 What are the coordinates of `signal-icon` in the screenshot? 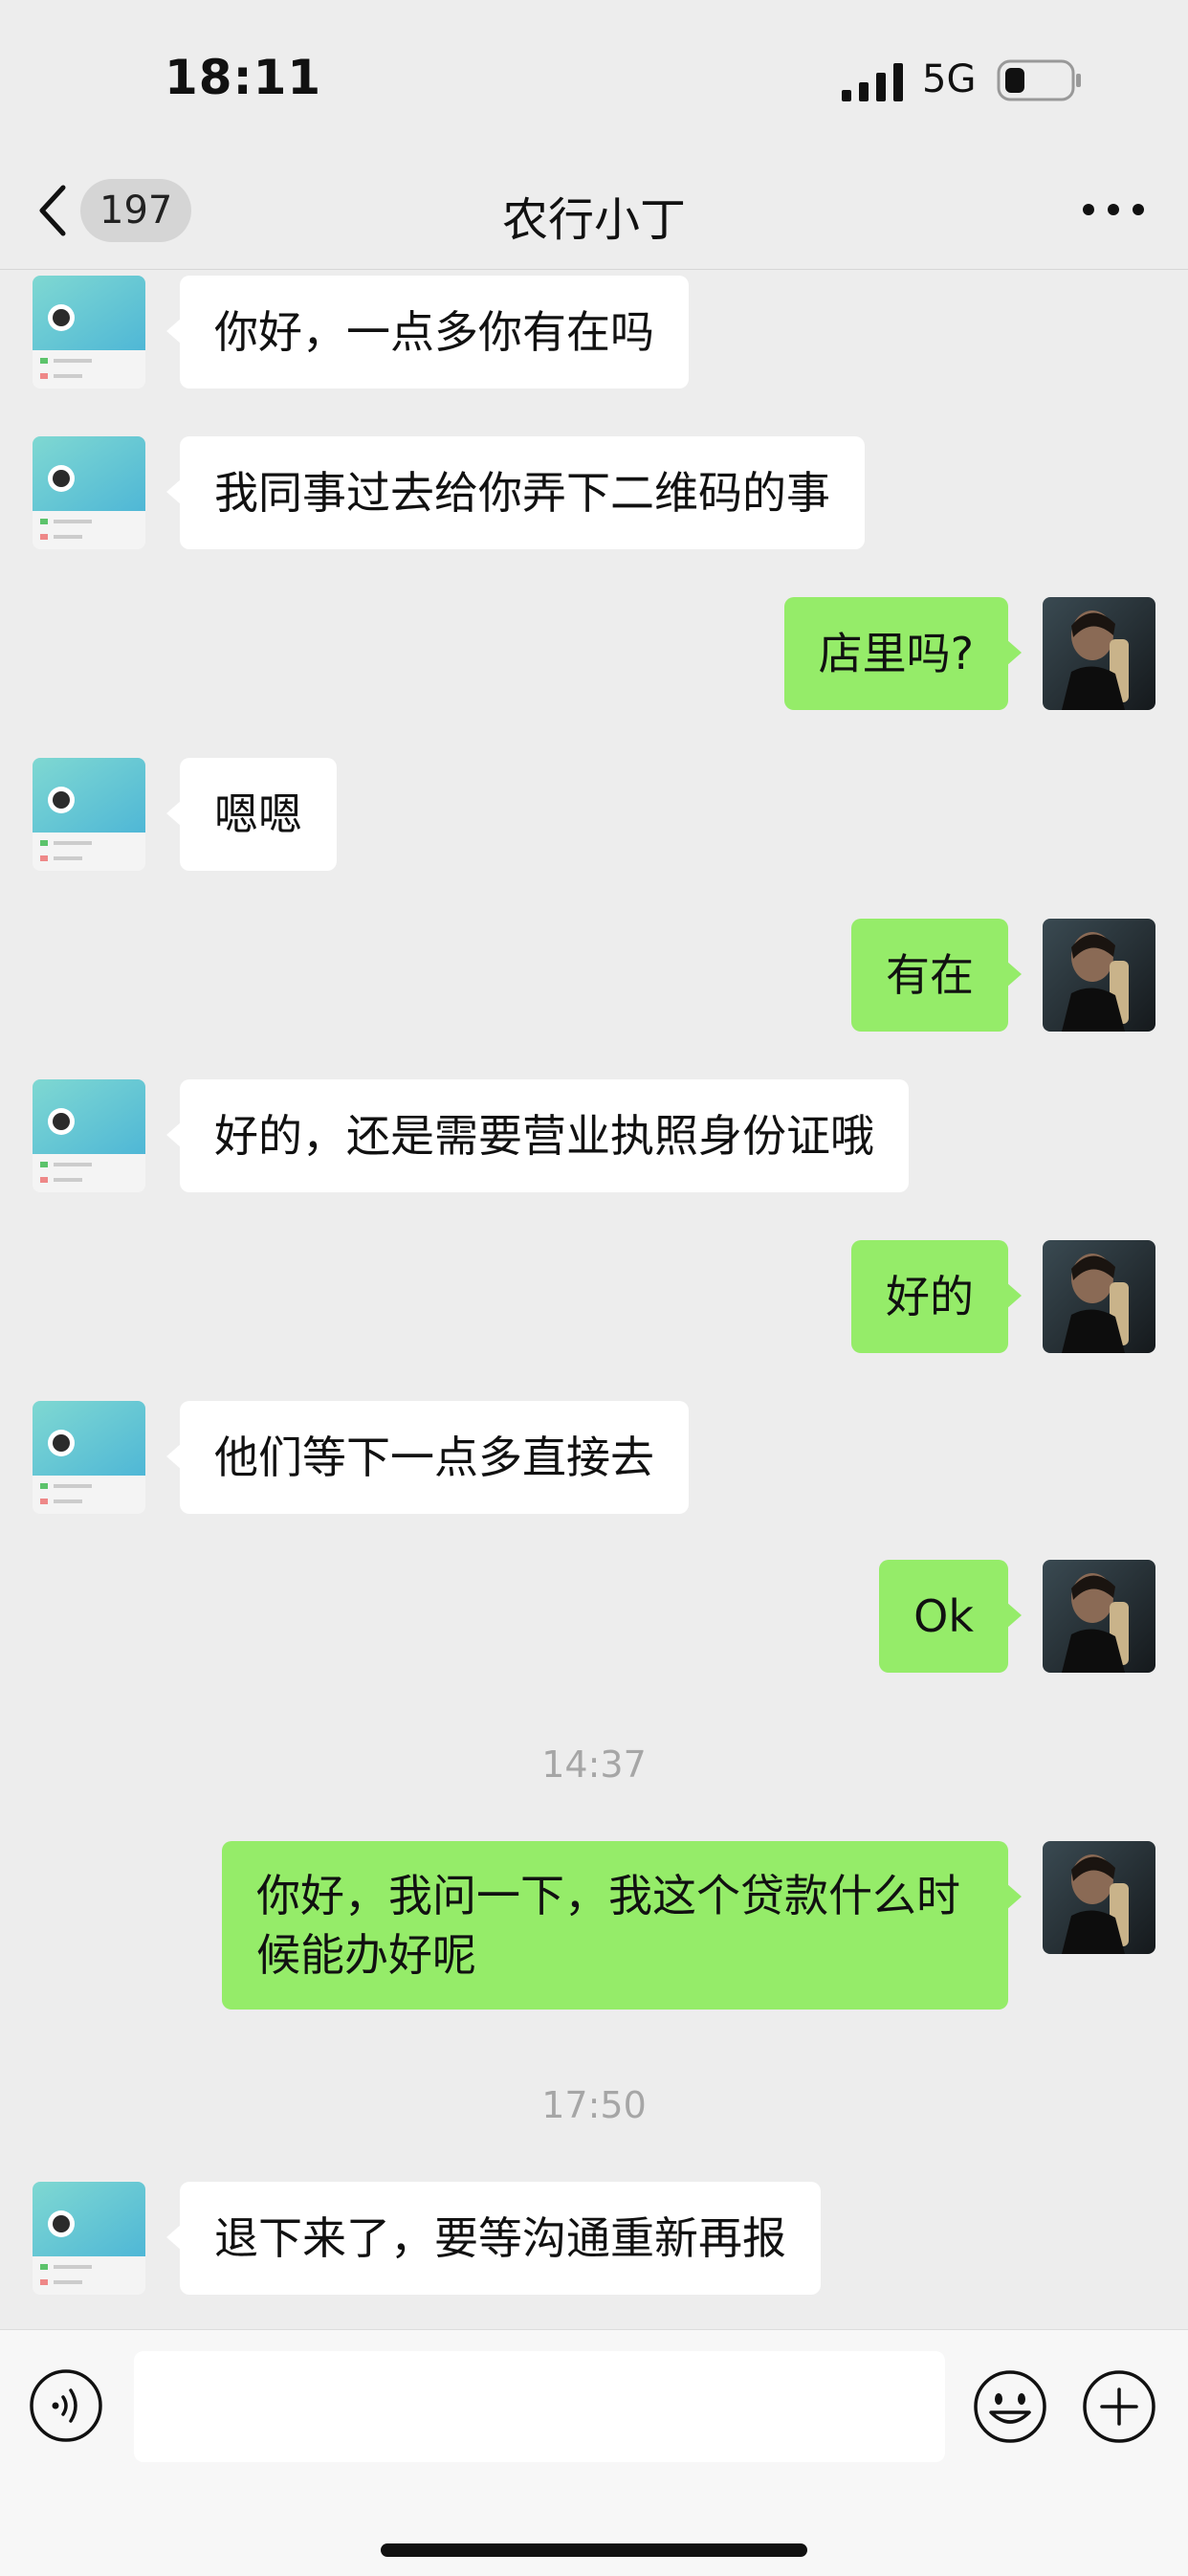 It's located at (872, 82).